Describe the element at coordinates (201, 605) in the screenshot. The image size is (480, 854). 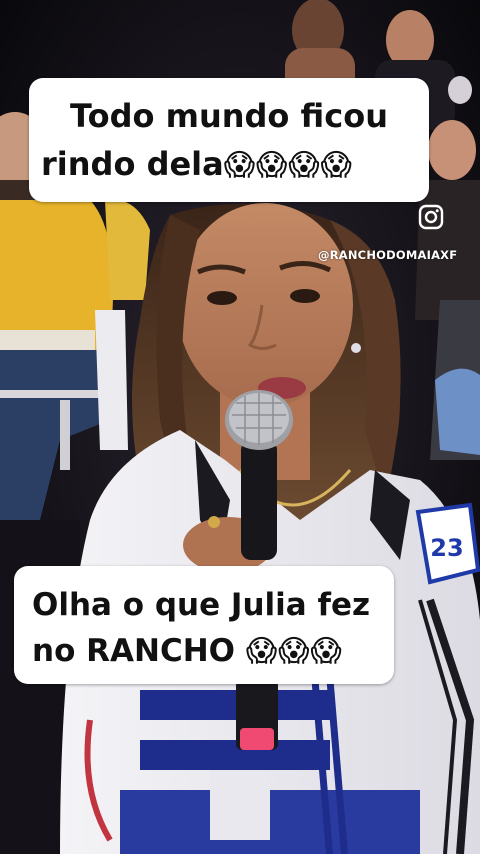
I see `bottom-caption-line1: Olha o que Julia fez` at that location.